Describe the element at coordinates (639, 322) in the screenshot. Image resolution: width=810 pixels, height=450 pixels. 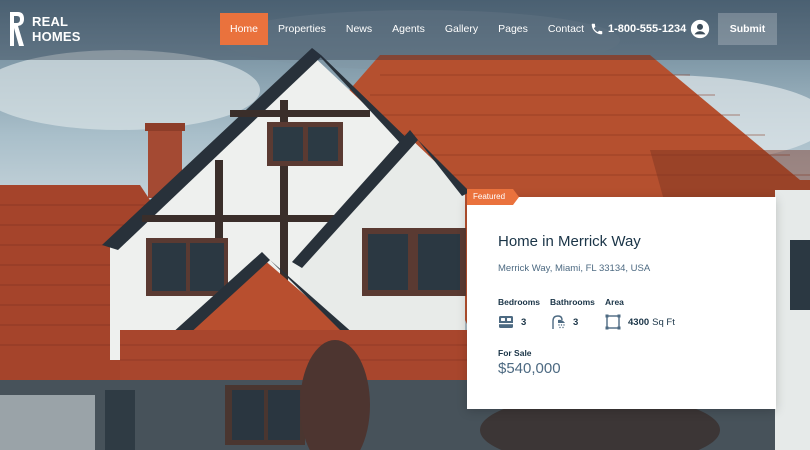
I see `area-value: 4300` at that location.